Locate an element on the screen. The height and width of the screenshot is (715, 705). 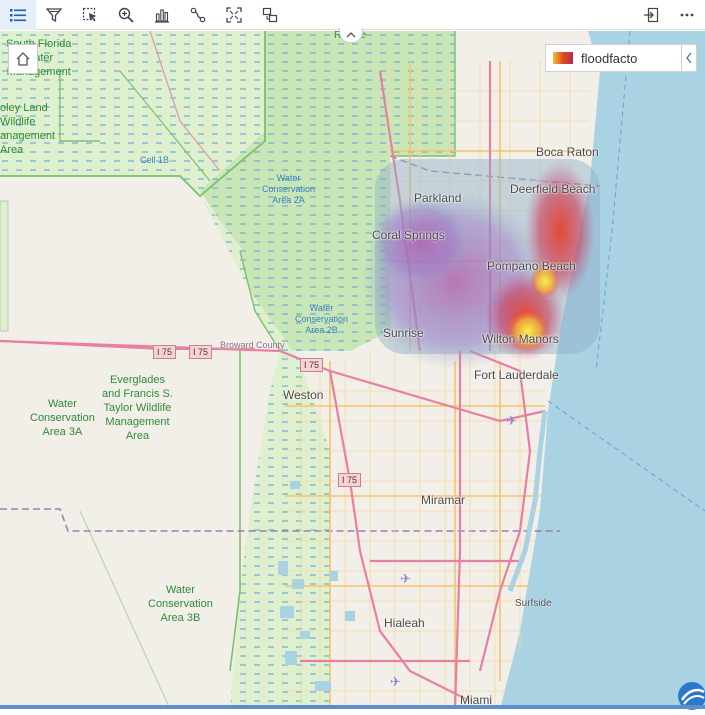
filter-icon is located at coordinates (54, 14).